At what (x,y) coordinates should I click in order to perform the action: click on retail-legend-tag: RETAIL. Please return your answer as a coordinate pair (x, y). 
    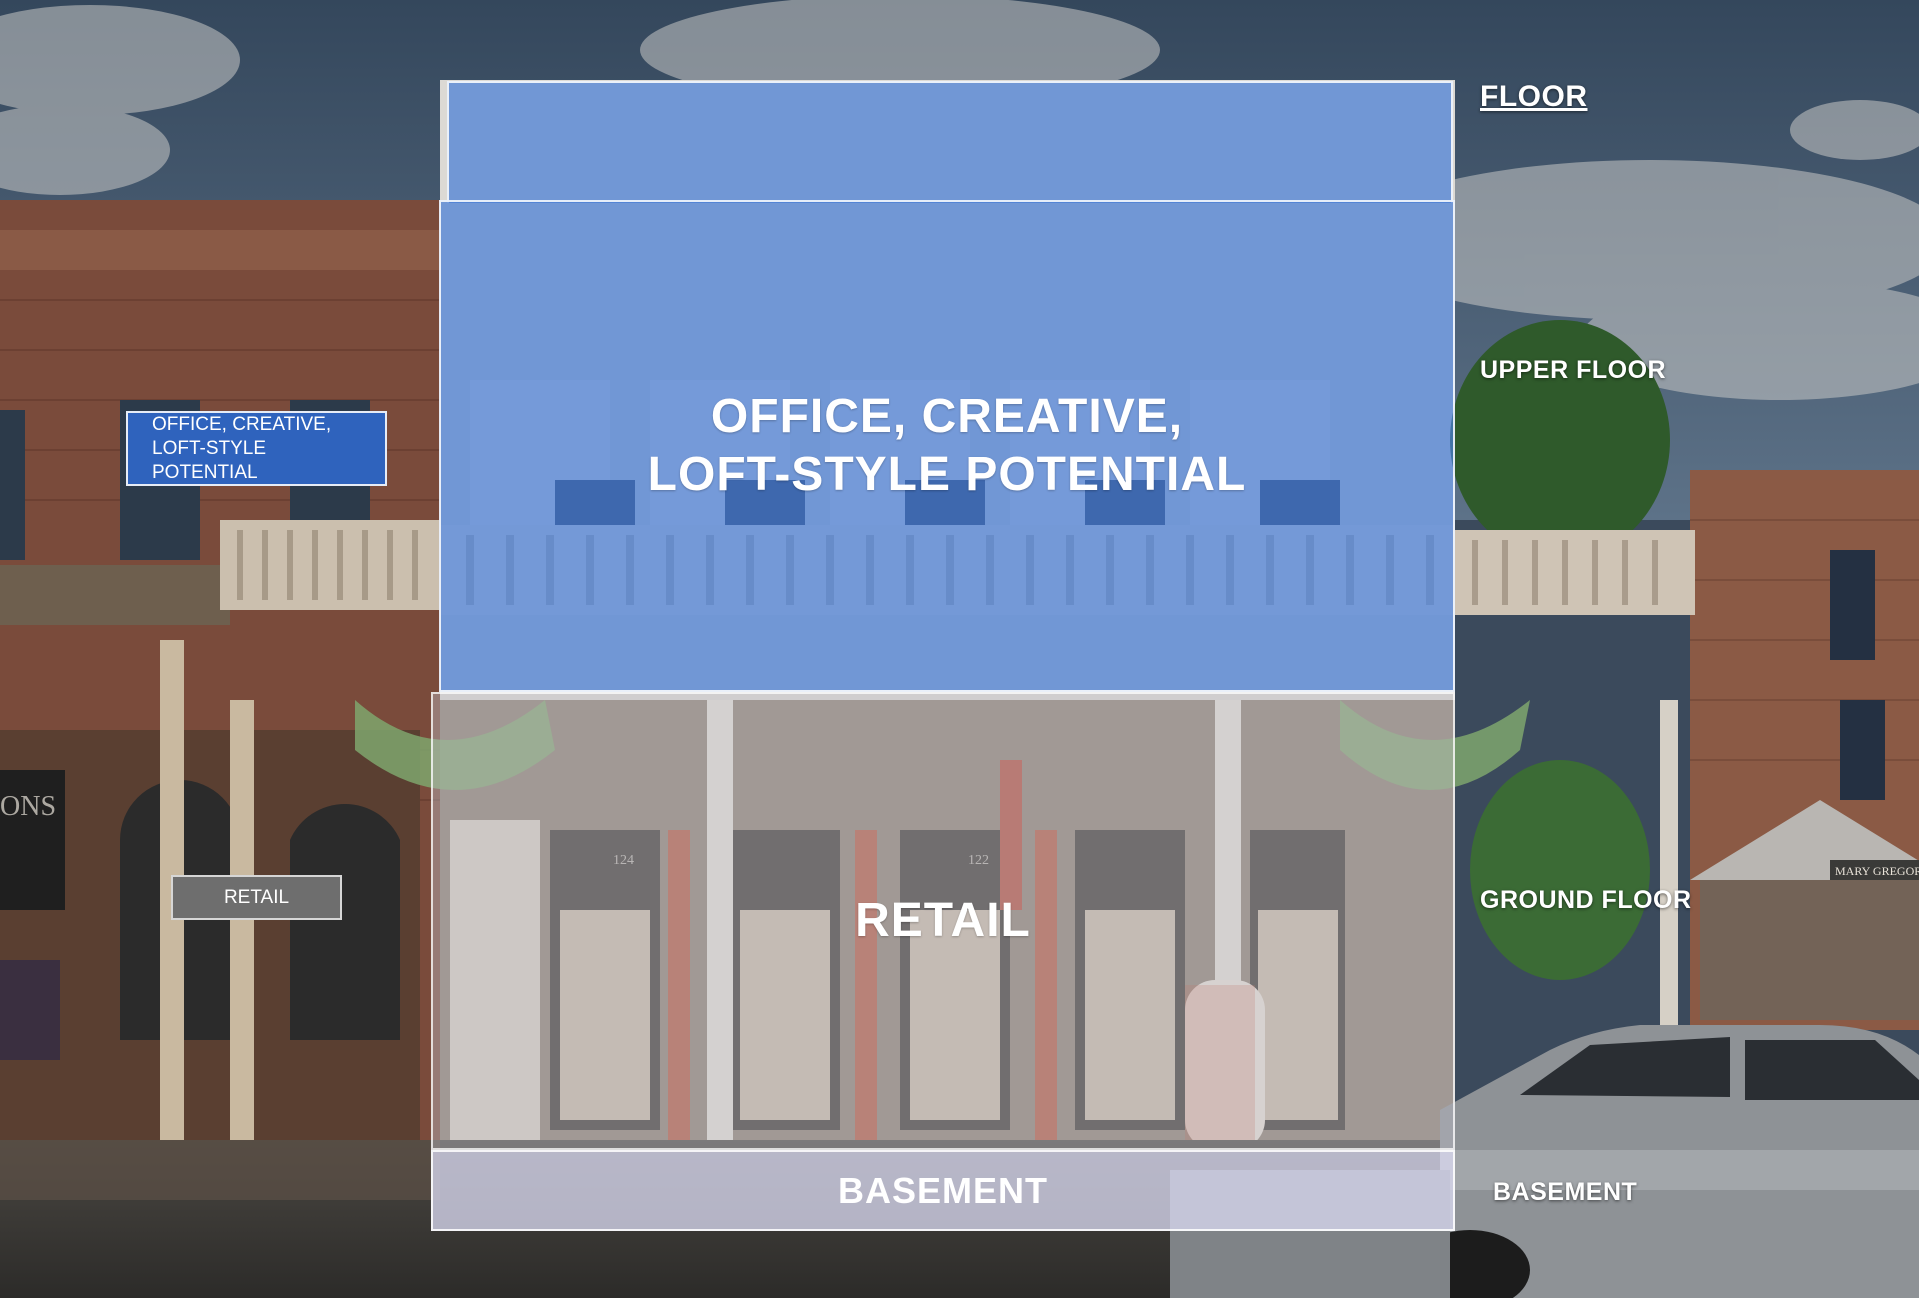
    Looking at the image, I should click on (256, 897).